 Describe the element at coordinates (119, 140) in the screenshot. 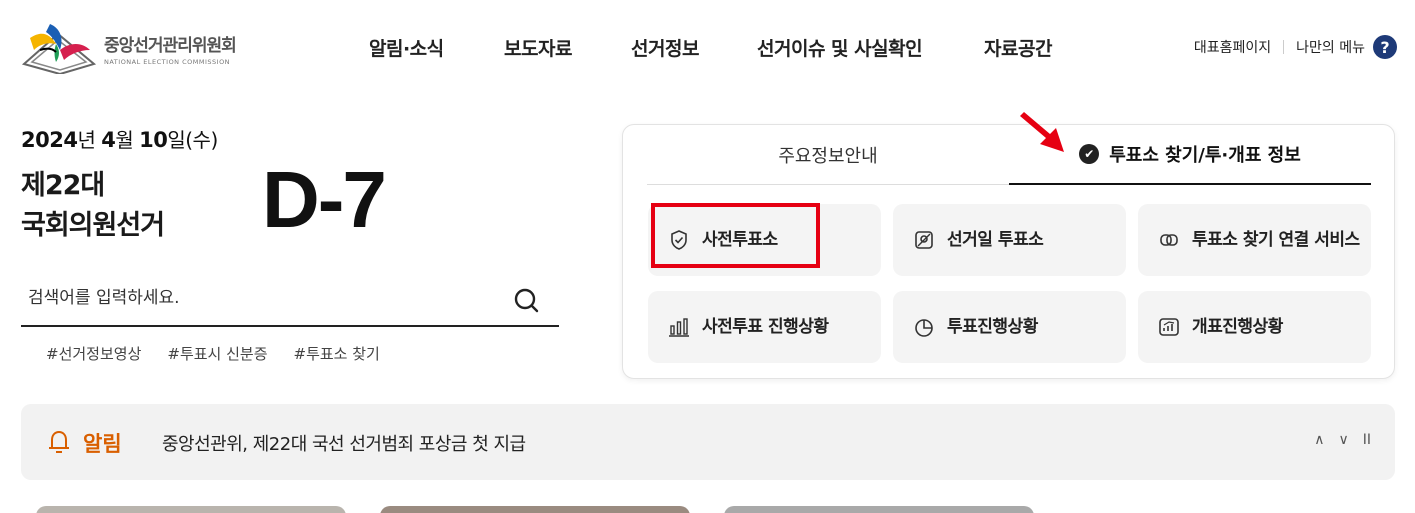

I see `election-date: 2024년 4월 10일(수)` at that location.